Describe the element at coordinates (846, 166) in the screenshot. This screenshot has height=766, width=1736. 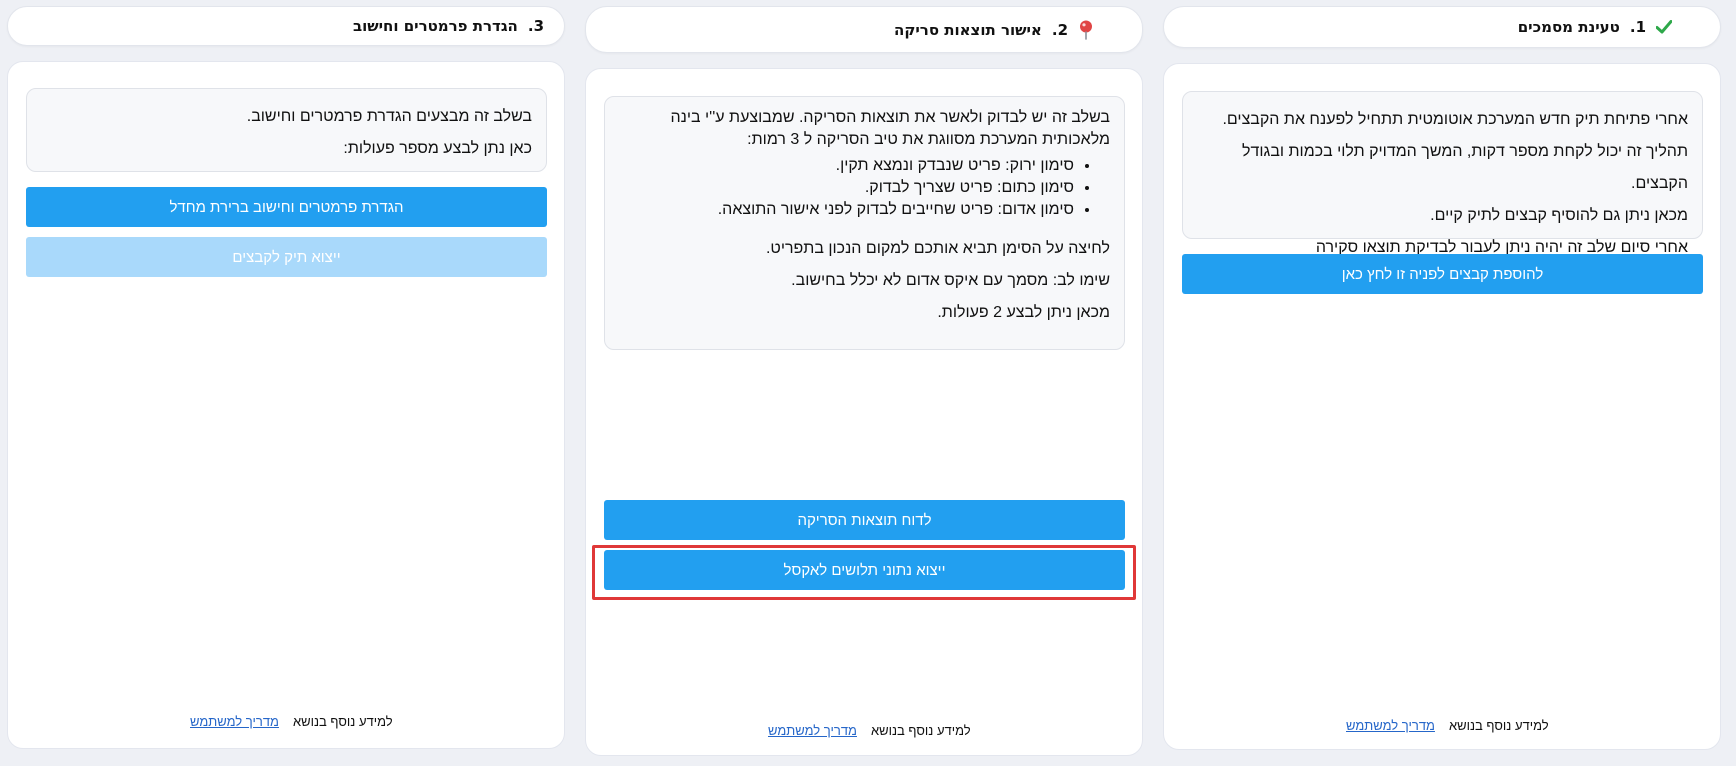
I see `bullet-green: סימון ירוק: פריט שנבדק ונמצא תקין.` at that location.